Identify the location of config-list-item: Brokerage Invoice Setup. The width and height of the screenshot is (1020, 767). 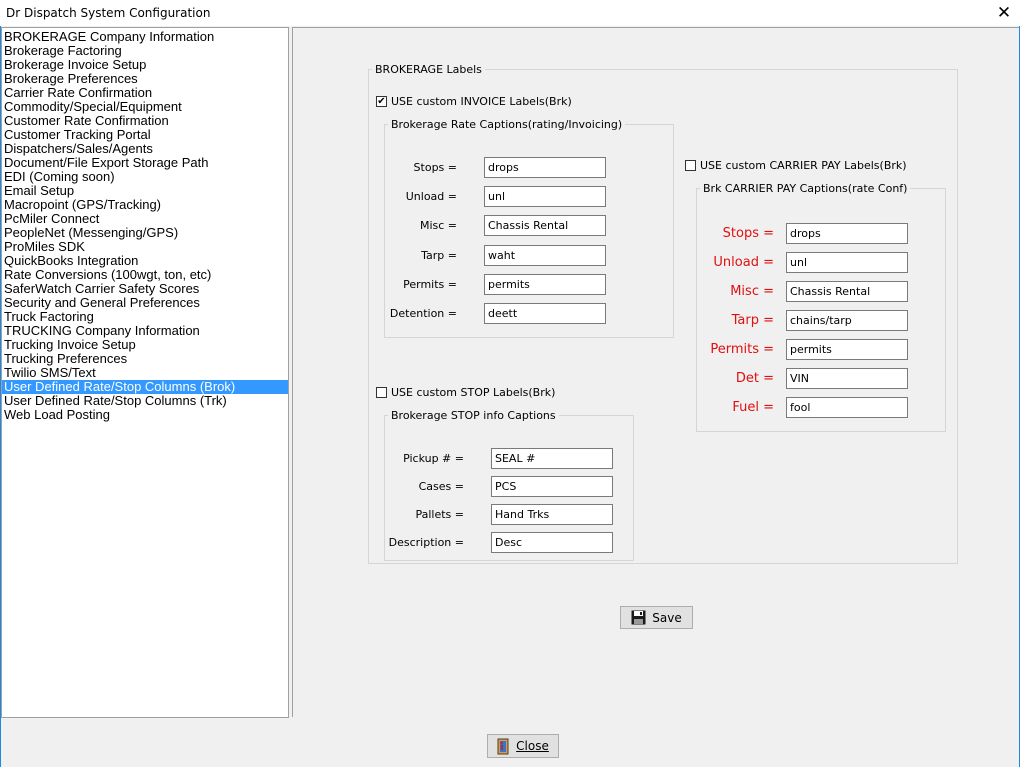
(145, 65).